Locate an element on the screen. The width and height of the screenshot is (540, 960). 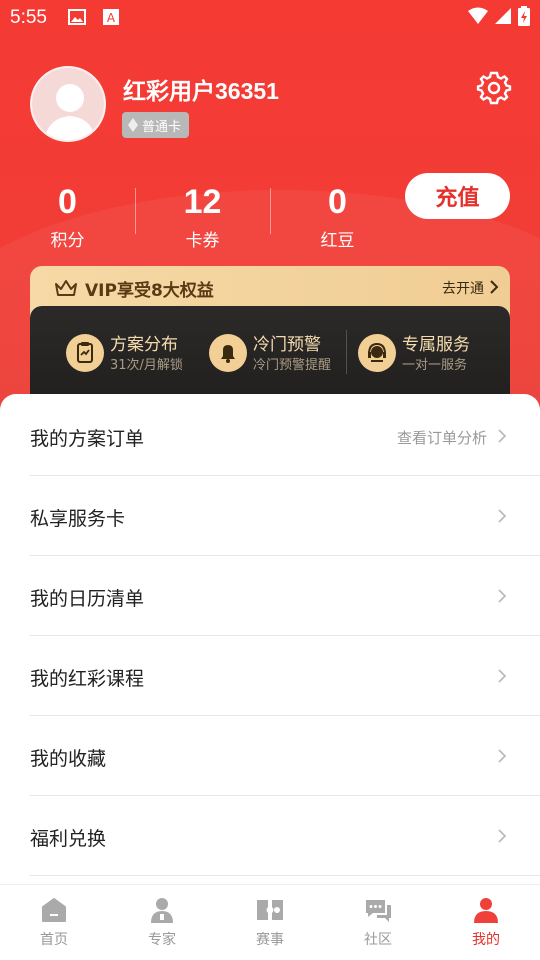
menu-item-label: 福利兑换 is located at coordinates (68, 839).